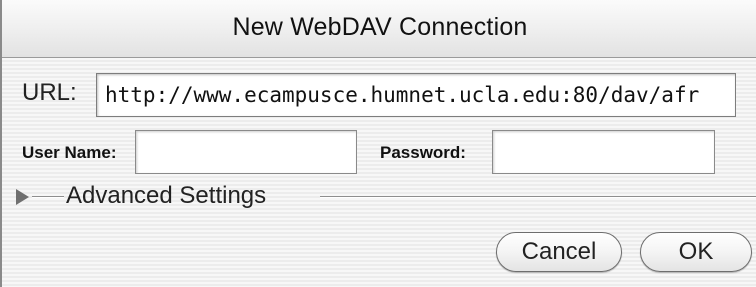 This screenshot has height=287, width=756. What do you see at coordinates (559, 252) in the screenshot?
I see `cancel-button: Cancel` at bounding box center [559, 252].